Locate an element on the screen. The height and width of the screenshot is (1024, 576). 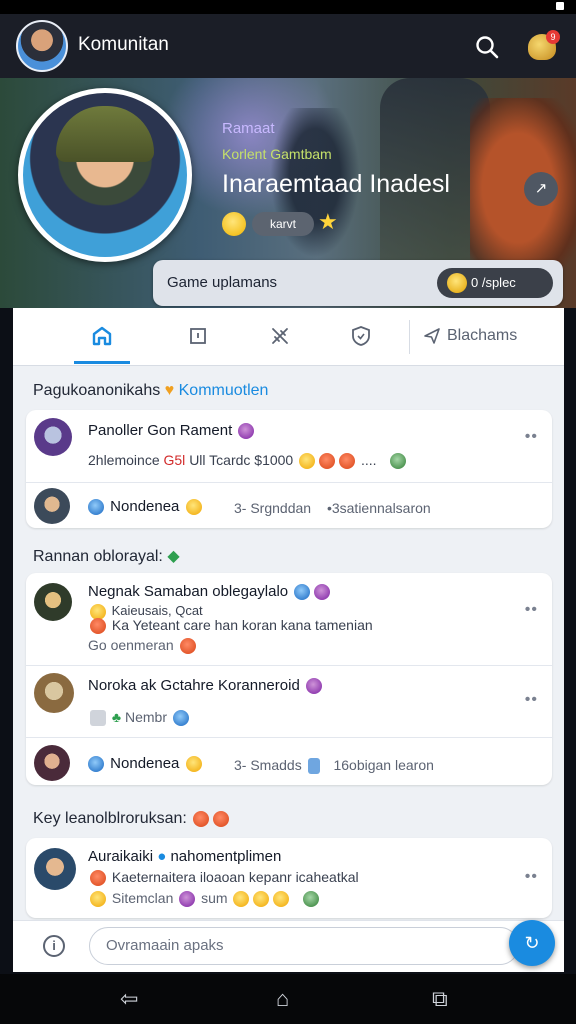
post-line: Go oenmeran is located at coordinates (143, 646).